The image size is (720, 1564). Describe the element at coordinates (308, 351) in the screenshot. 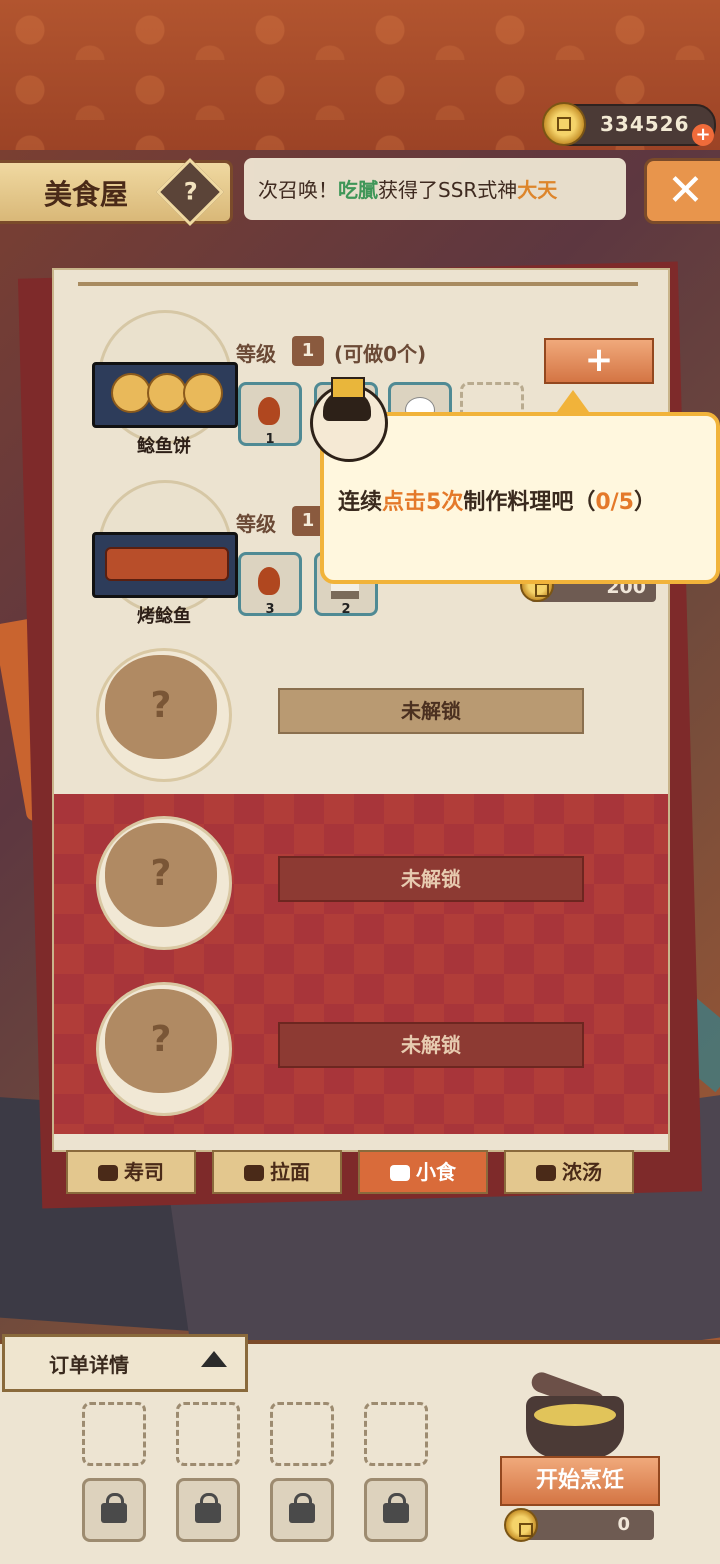

I see `level-value: 1` at that location.